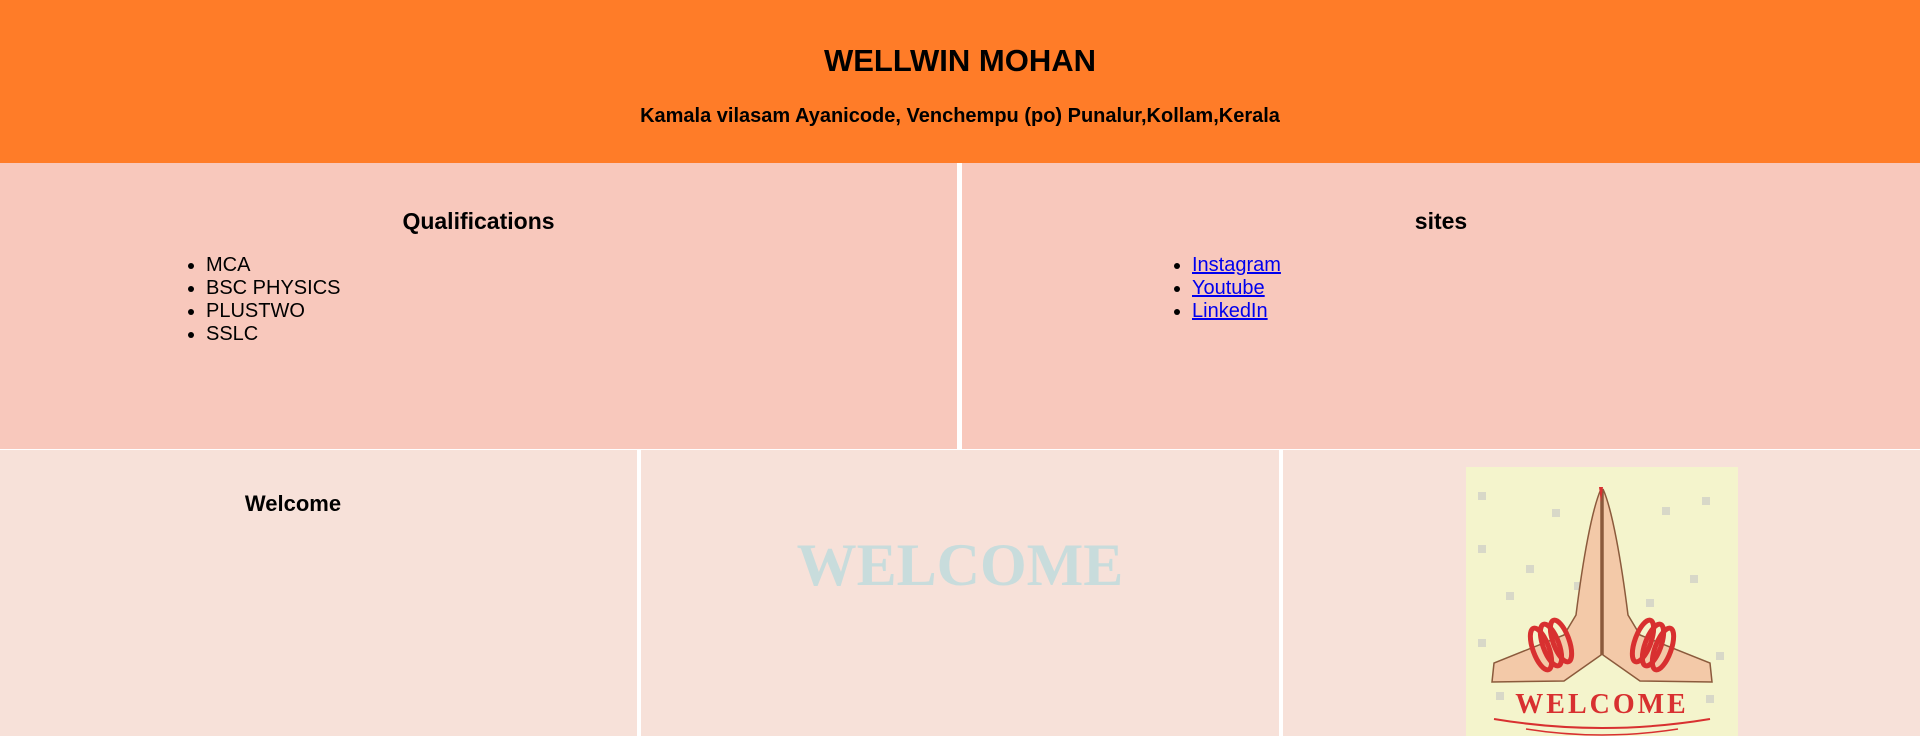 Image resolution: width=1920 pixels, height=736 pixels. I want to click on instagram-link: Instagram, so click(1236, 265).